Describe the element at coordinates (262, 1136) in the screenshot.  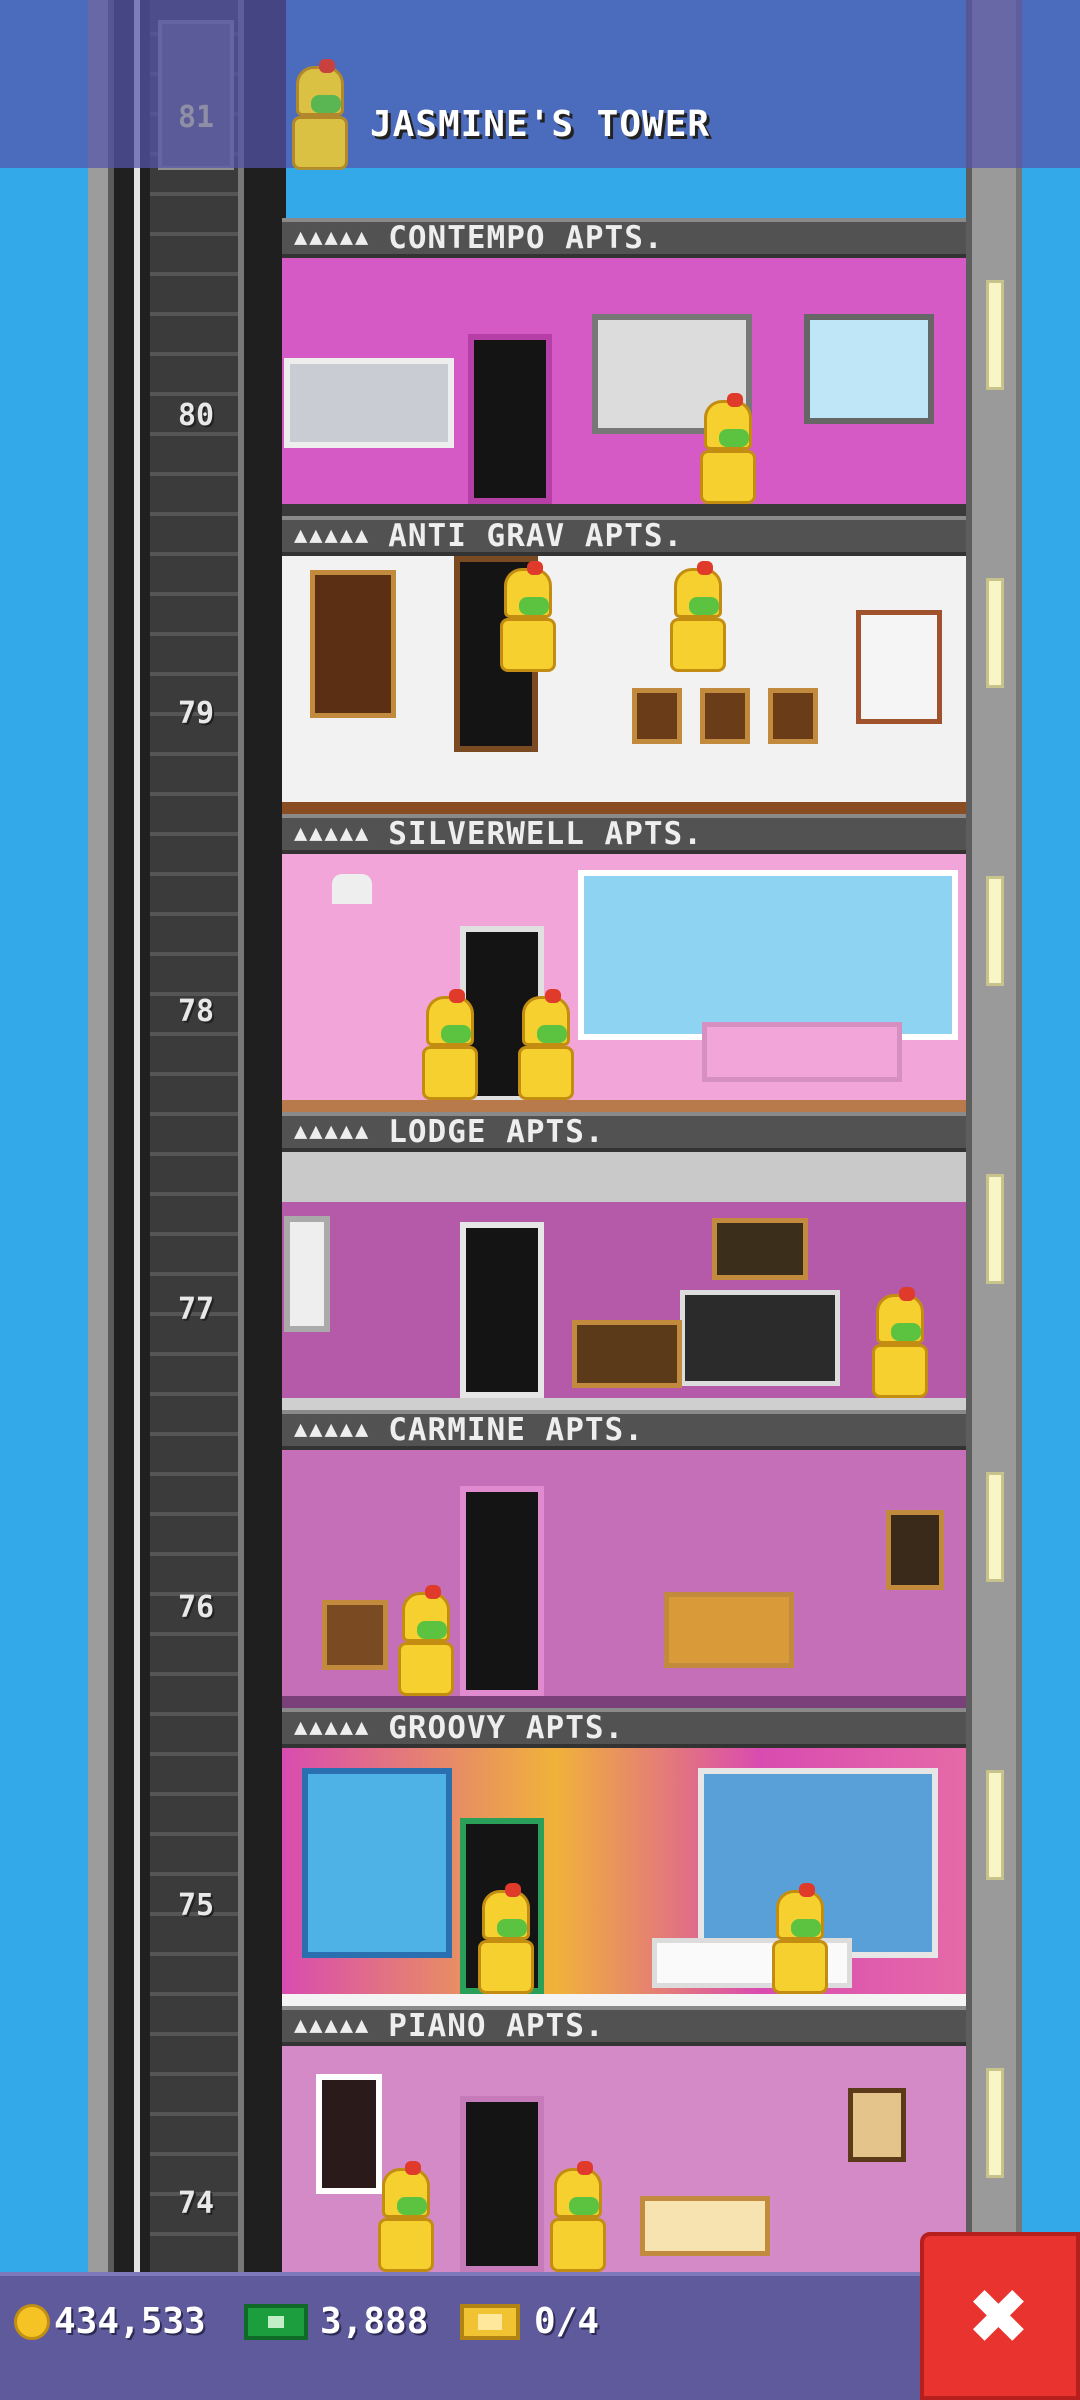
I see `elevator-inner-wall` at that location.